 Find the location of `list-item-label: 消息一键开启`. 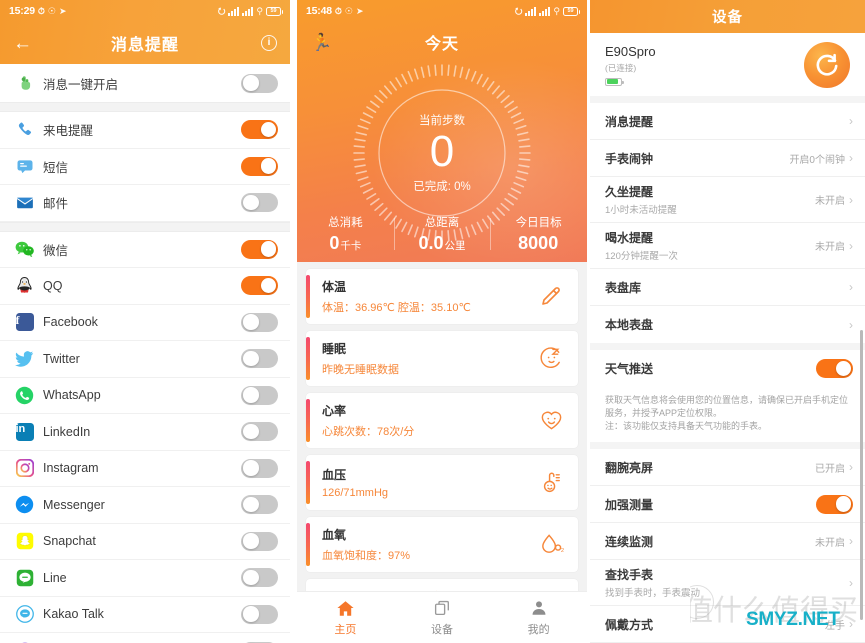

list-item-label: 消息一键开启 is located at coordinates (81, 84).